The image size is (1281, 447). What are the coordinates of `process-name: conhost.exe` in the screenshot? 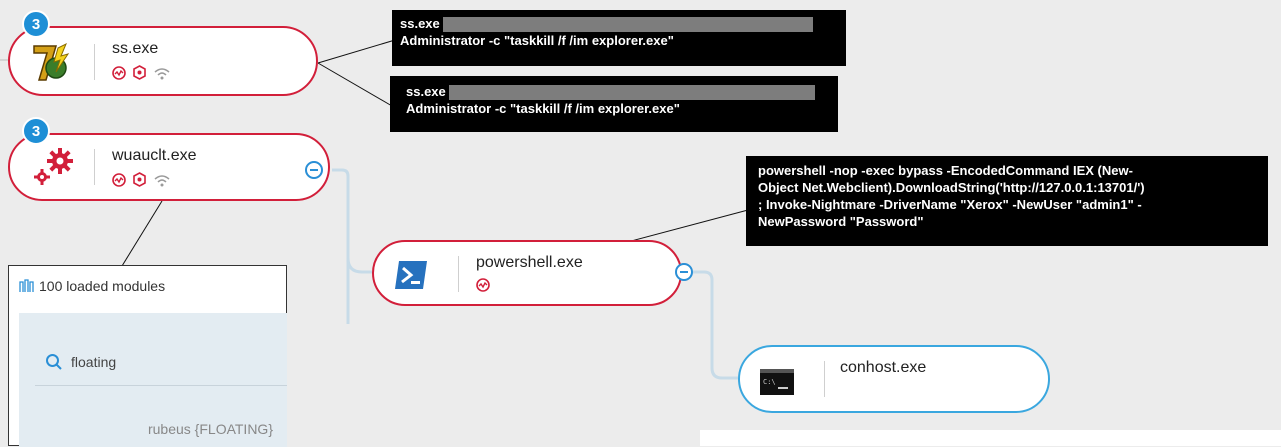 It's located at (883, 367).